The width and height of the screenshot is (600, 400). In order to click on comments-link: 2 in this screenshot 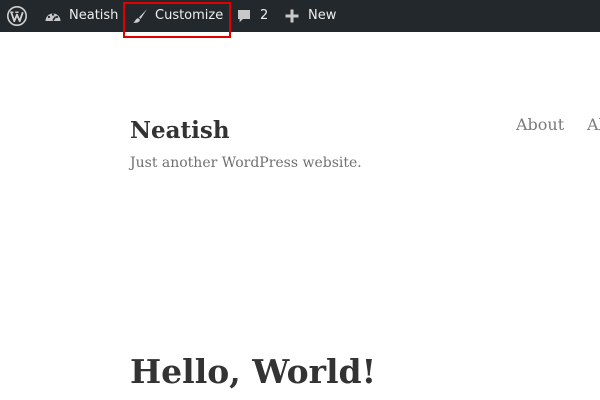, I will do `click(252, 16)`.